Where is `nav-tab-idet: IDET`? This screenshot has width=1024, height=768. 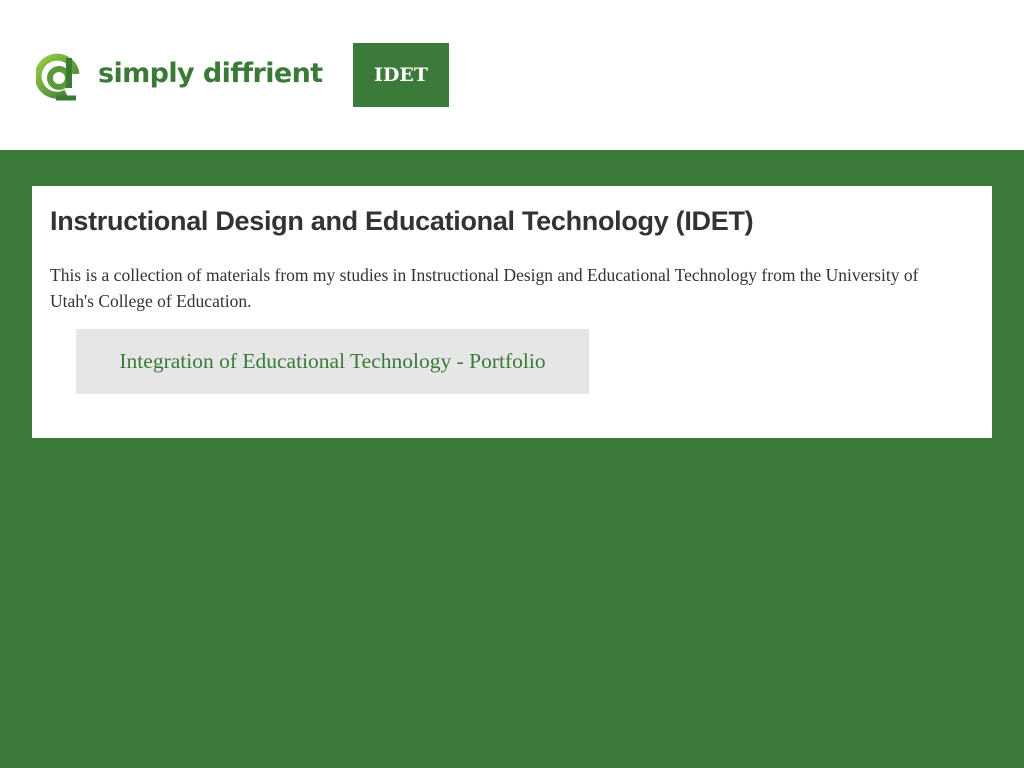
nav-tab-idet: IDET is located at coordinates (401, 75).